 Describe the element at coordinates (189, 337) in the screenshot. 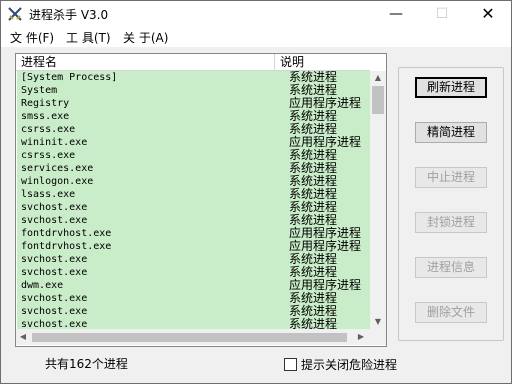

I see `horizontal-scroll-thumb` at that location.